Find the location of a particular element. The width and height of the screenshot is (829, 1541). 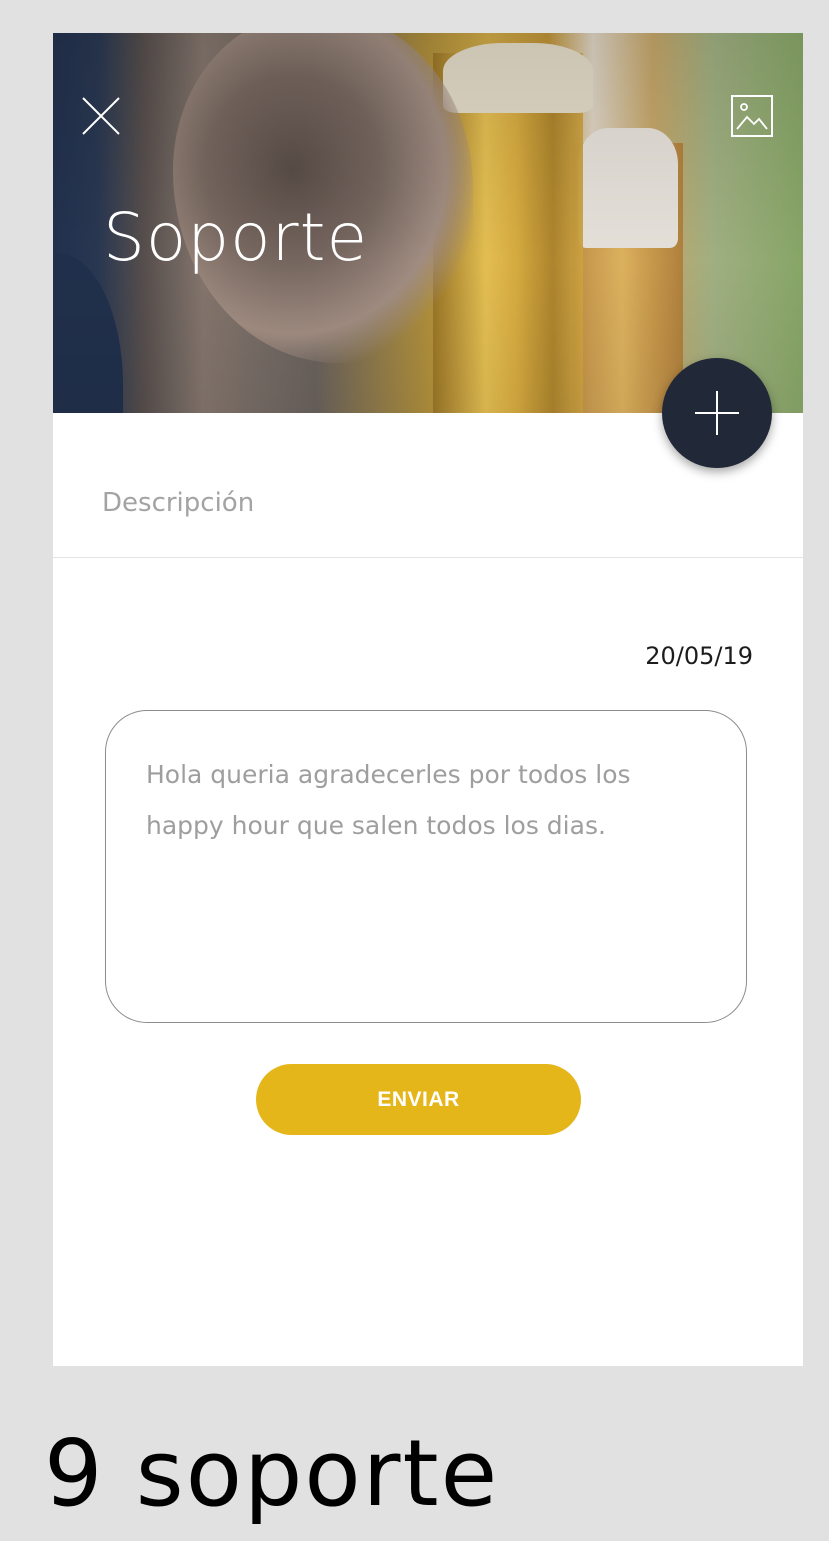

message-date: 20/05/19 is located at coordinates (699, 656).